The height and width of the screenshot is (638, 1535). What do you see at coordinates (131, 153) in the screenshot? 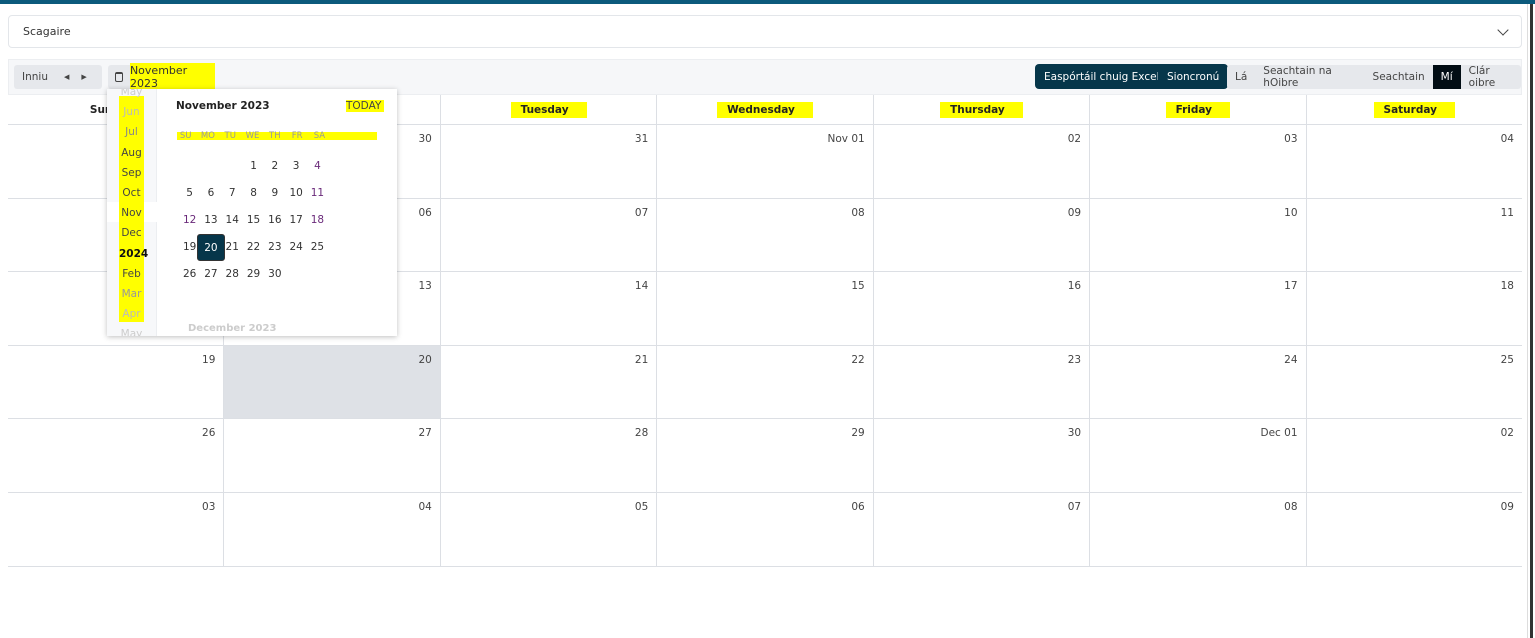
I see `month-item: Aug` at bounding box center [131, 153].